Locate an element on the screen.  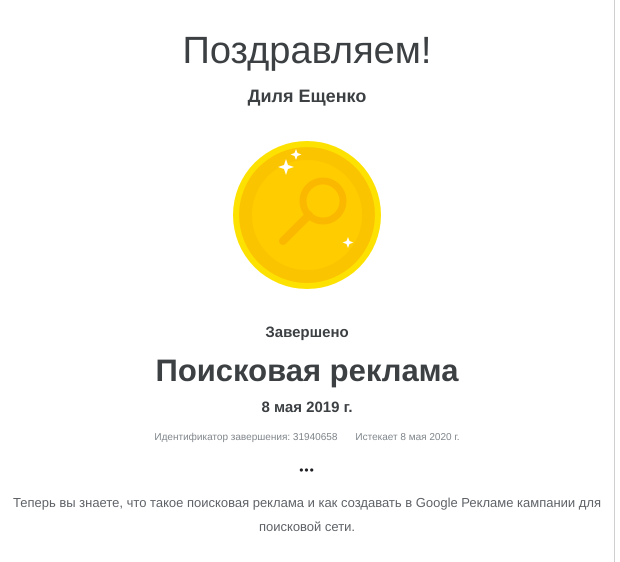
status-label: Завершено is located at coordinates (307, 333).